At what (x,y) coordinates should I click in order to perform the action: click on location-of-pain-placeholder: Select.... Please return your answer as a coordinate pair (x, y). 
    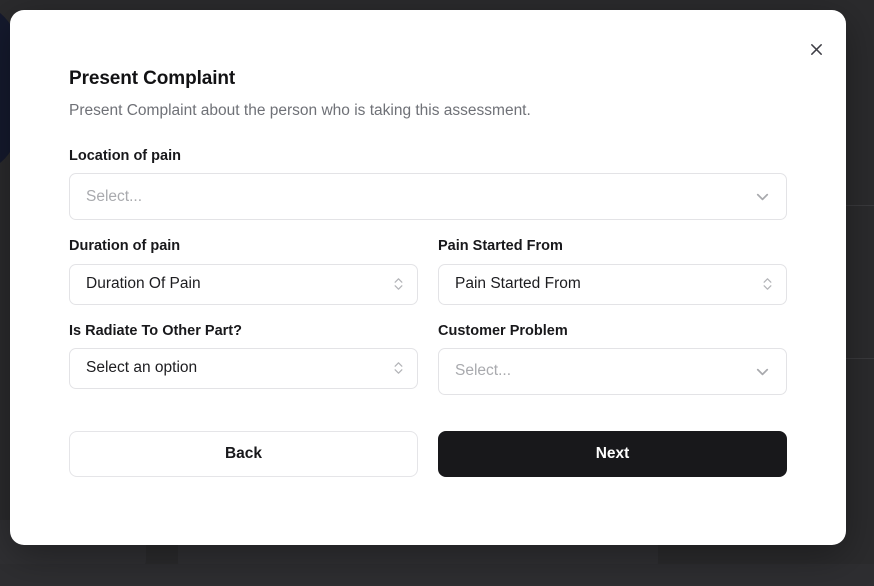
    Looking at the image, I should click on (114, 196).